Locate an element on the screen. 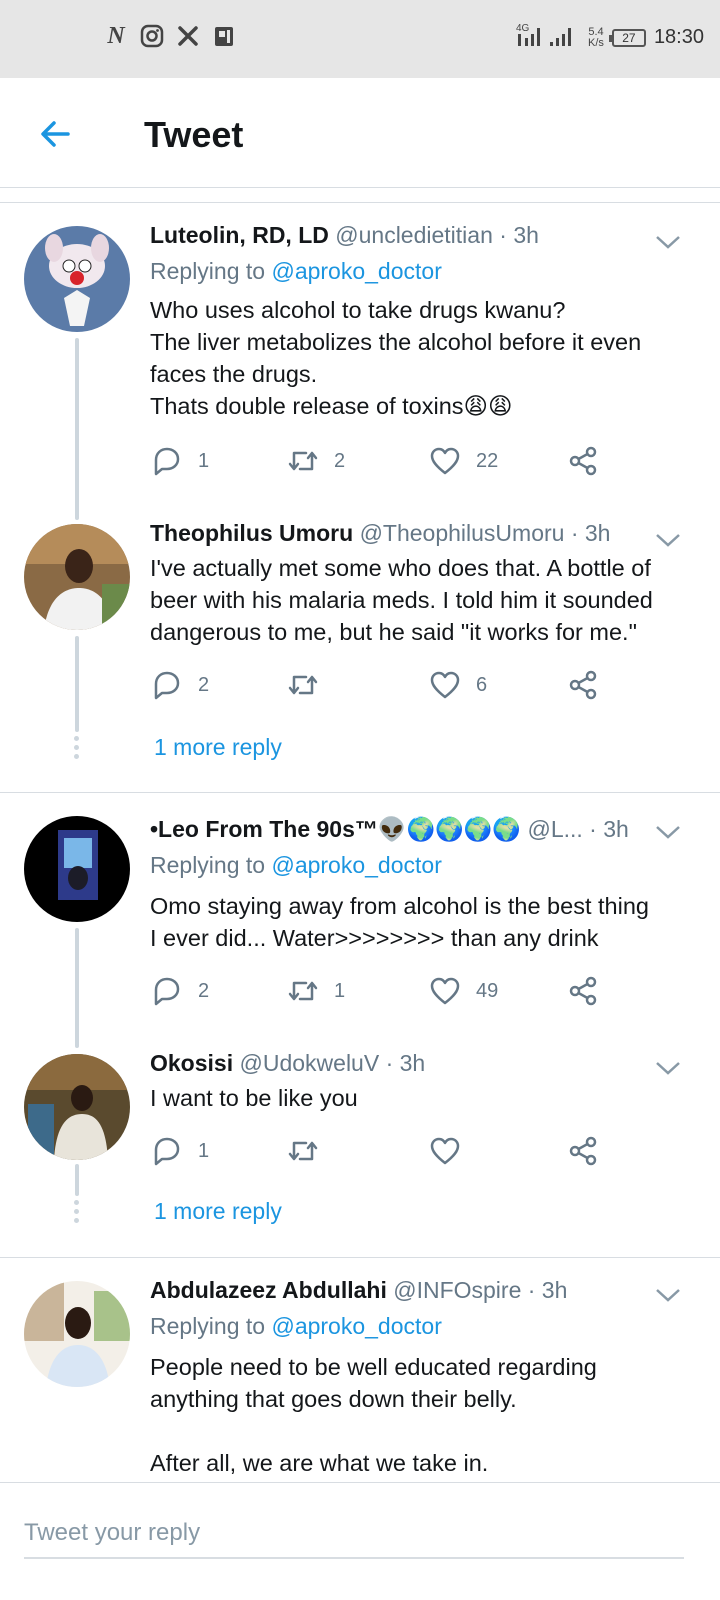 This screenshot has width=720, height=1600. thread-dots is located at coordinates (77, 749).